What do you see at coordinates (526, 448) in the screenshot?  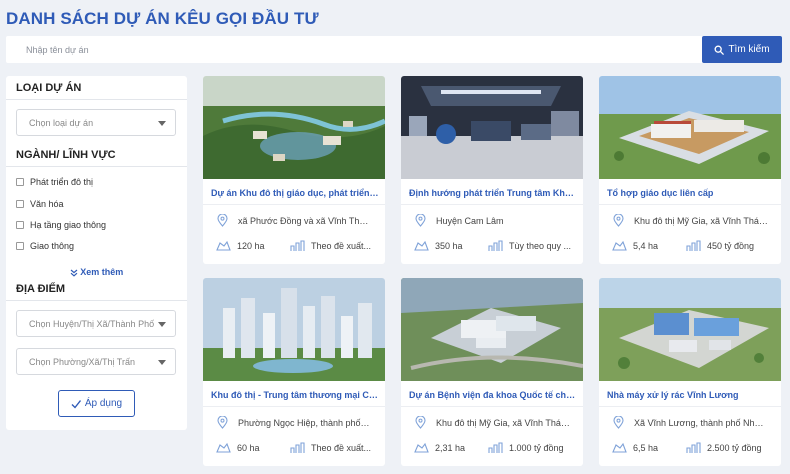 I see `project-investment: 1.000 tỷ đồng` at bounding box center [526, 448].